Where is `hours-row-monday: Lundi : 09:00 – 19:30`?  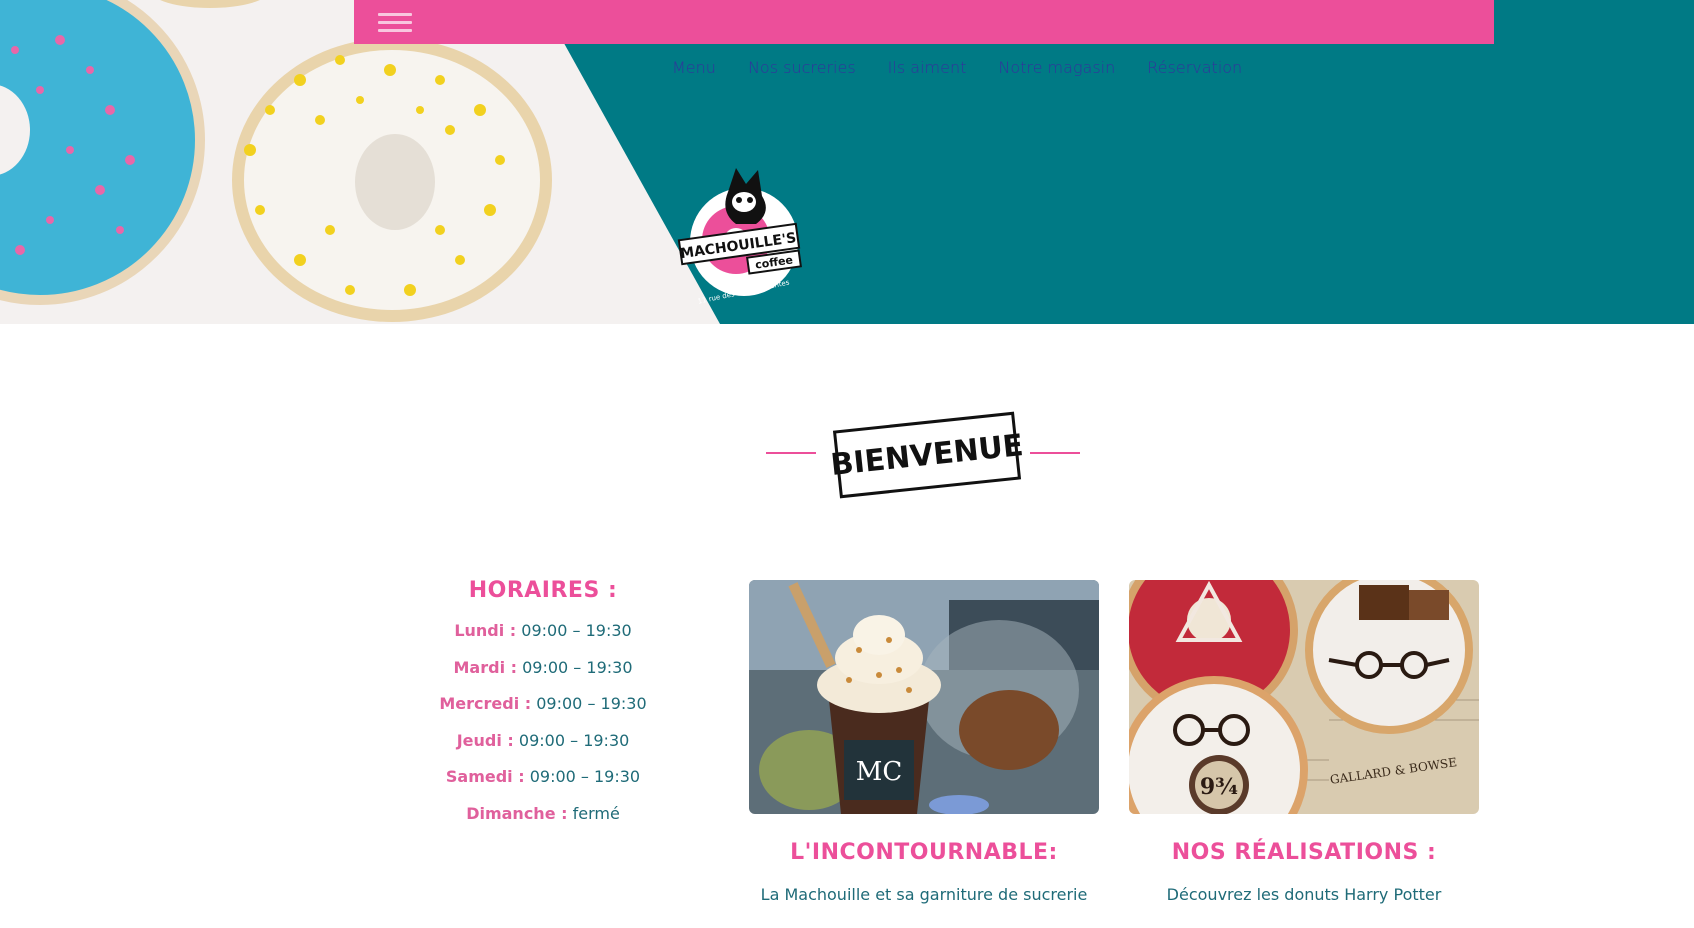
hours-row-monday: Lundi : 09:00 – 19:30 is located at coordinates (543, 630).